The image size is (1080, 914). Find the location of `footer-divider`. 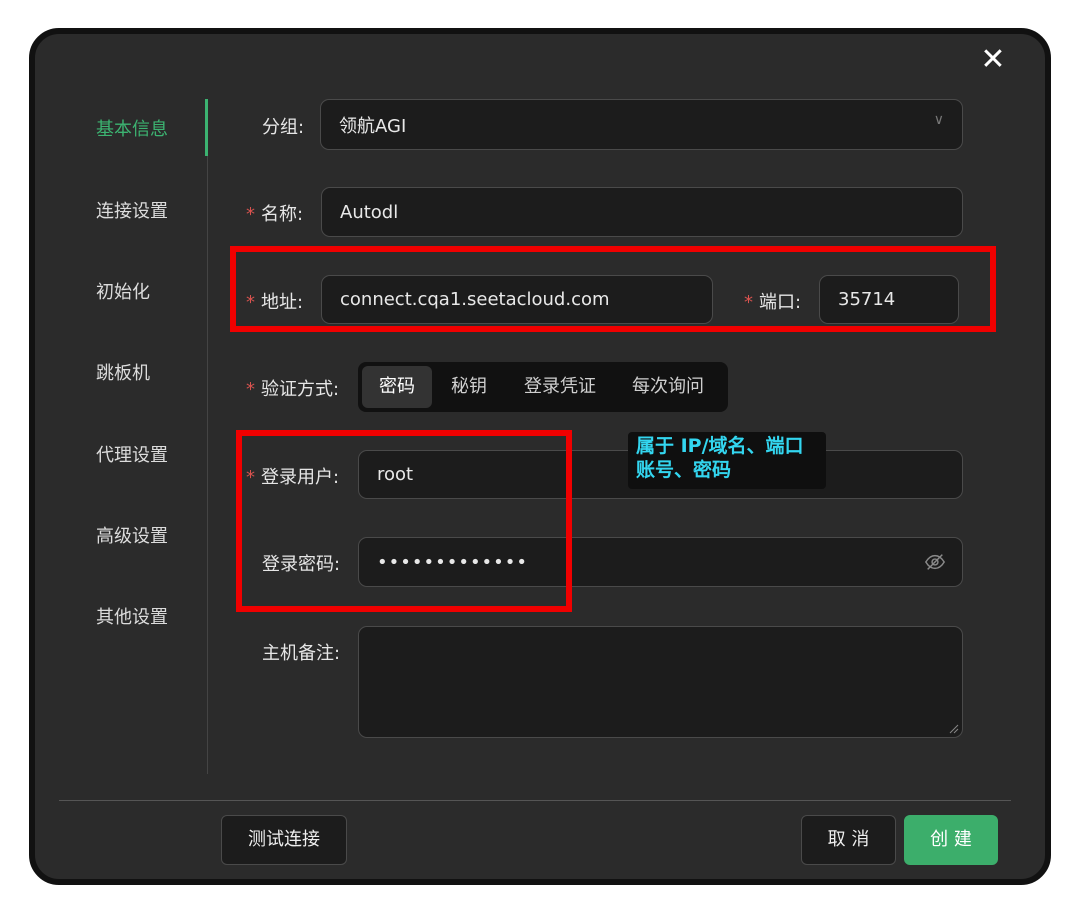

footer-divider is located at coordinates (535, 800).